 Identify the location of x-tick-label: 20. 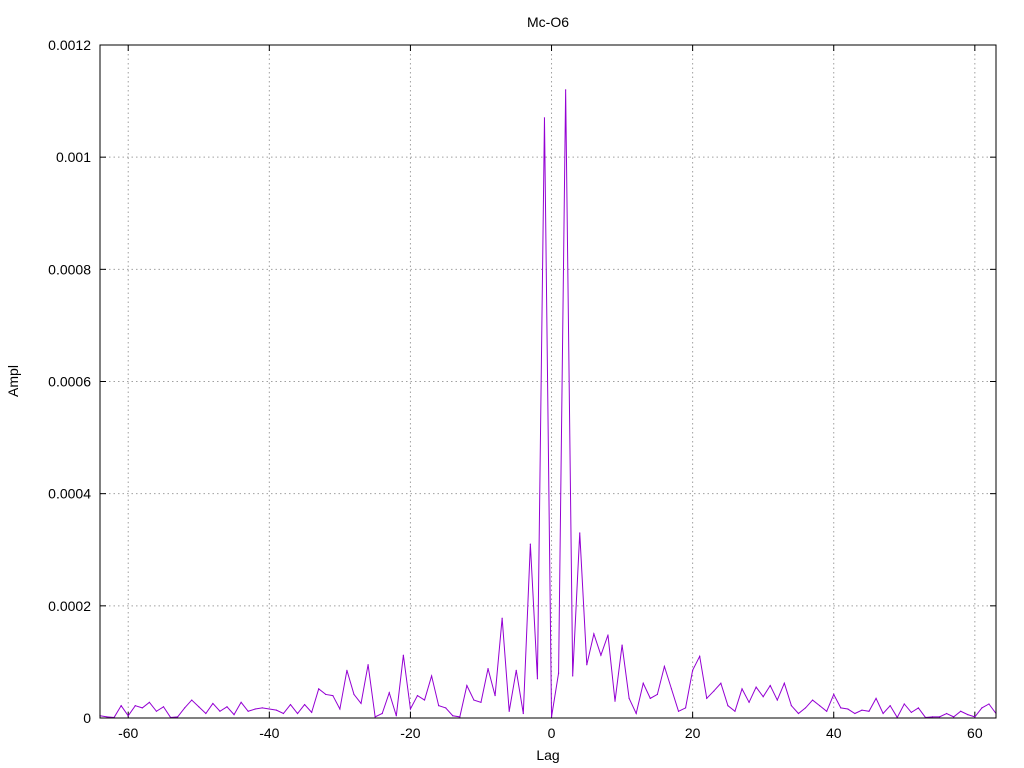
(693, 733).